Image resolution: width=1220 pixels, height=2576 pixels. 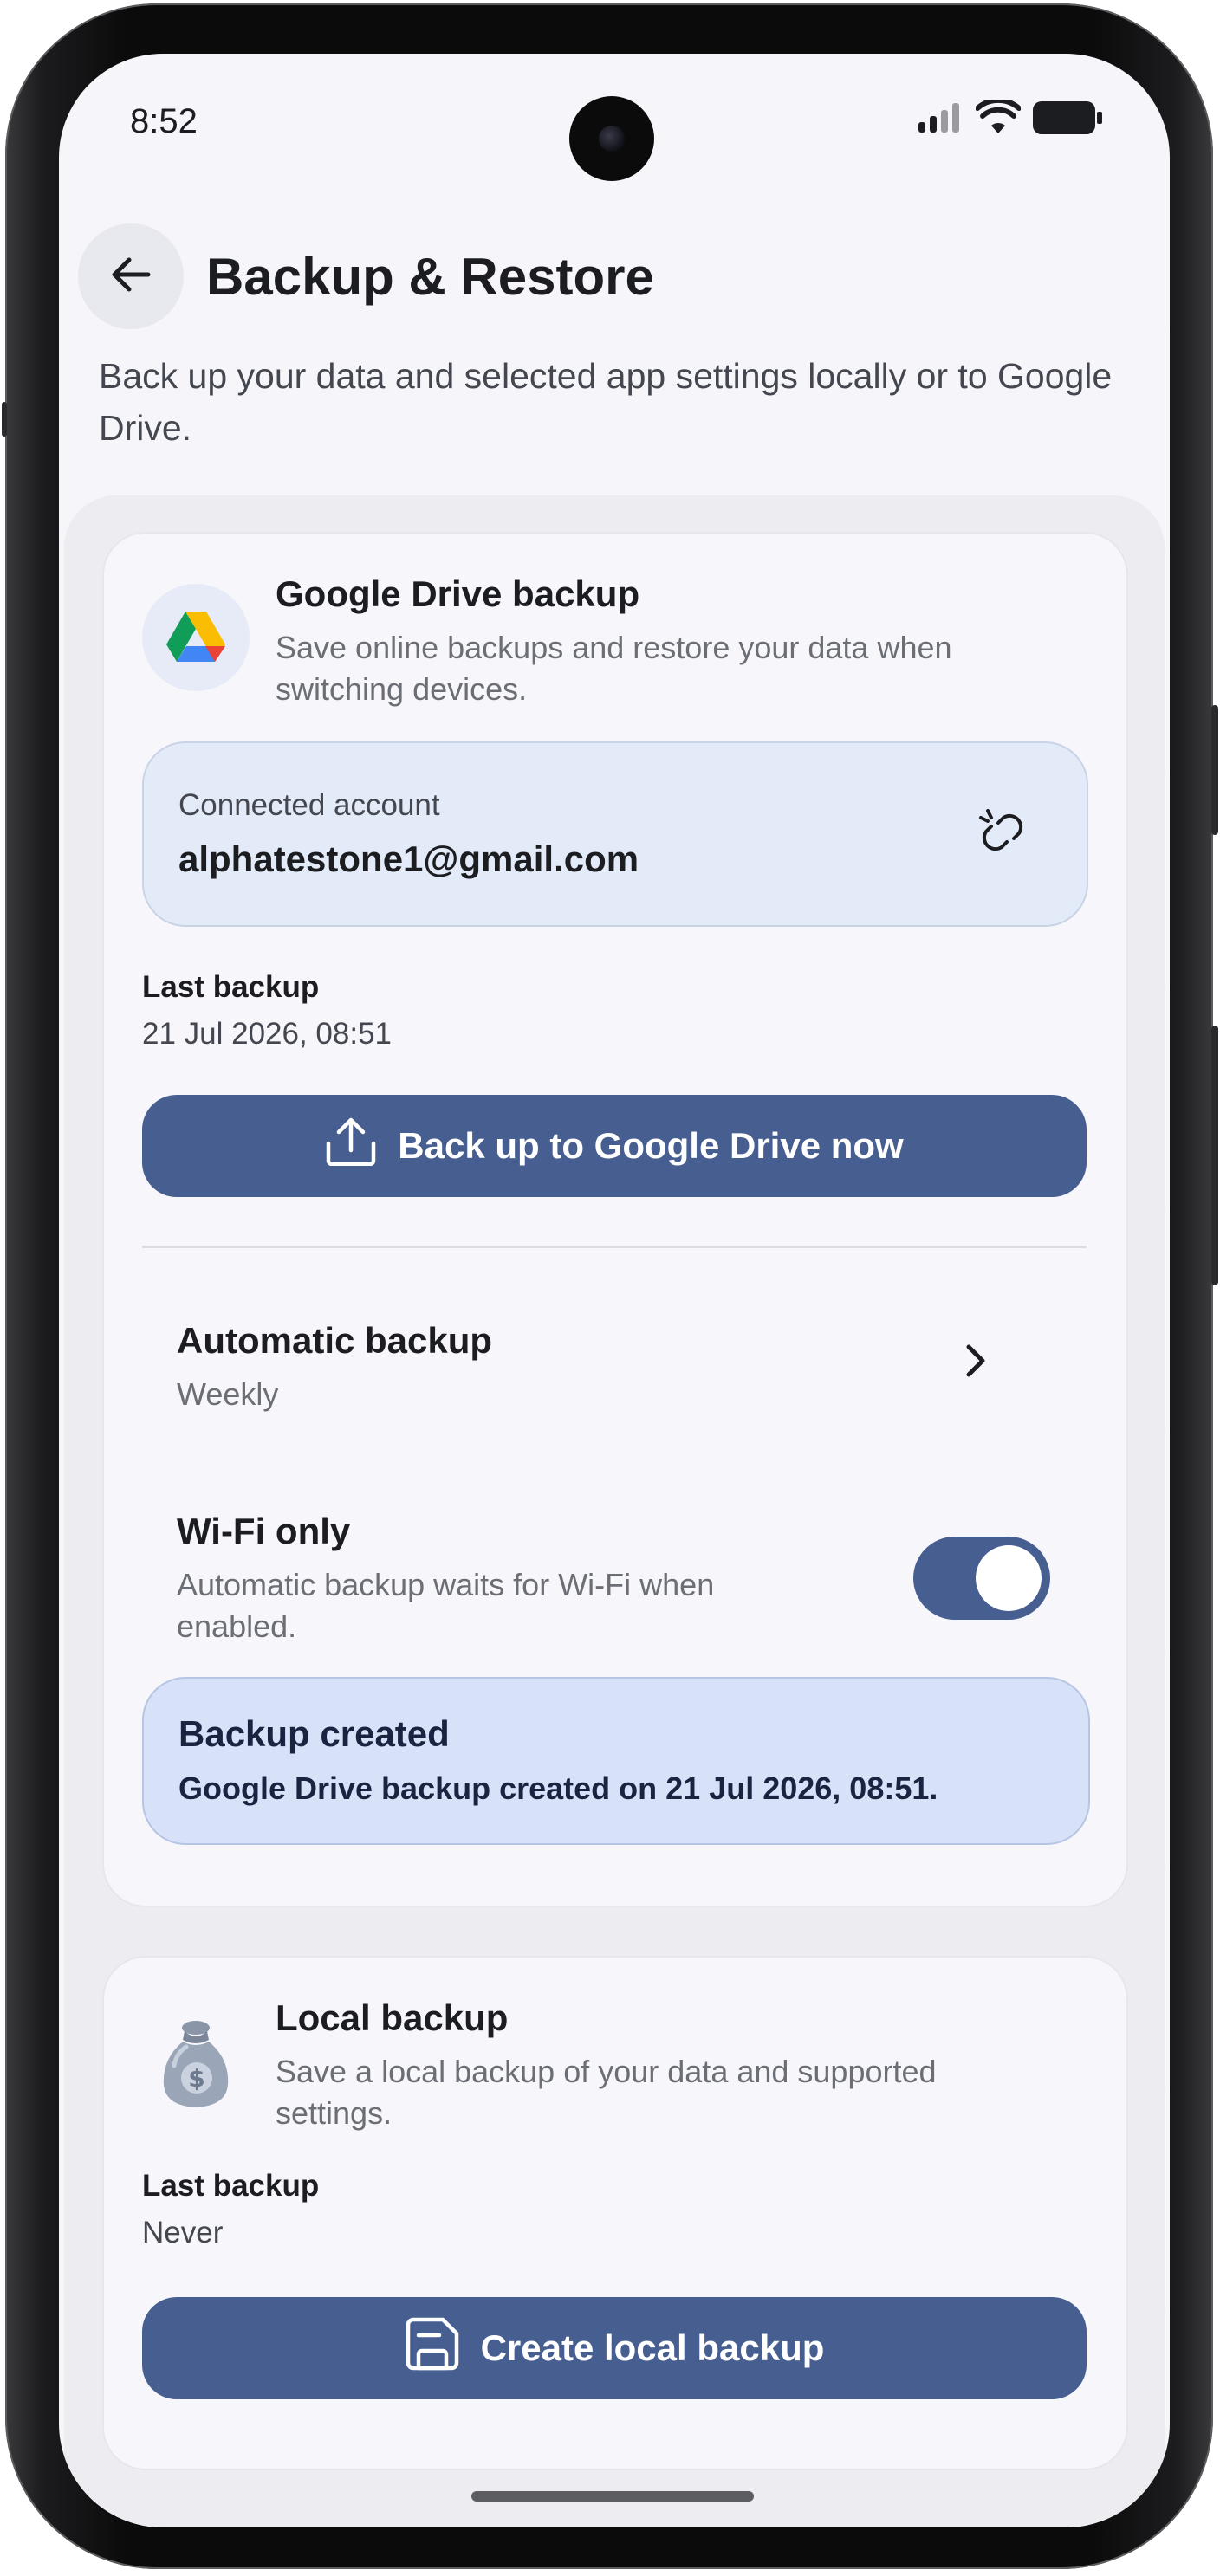 What do you see at coordinates (611, 138) in the screenshot?
I see `front-camera` at bounding box center [611, 138].